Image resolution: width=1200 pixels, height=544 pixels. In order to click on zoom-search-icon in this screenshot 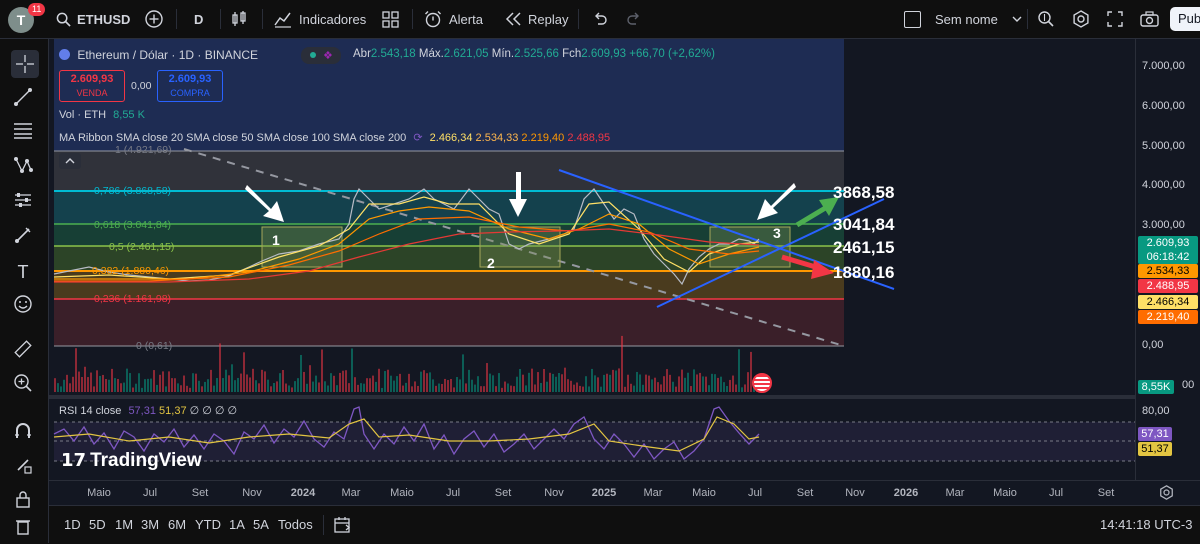, I will do `click(1046, 19)`.